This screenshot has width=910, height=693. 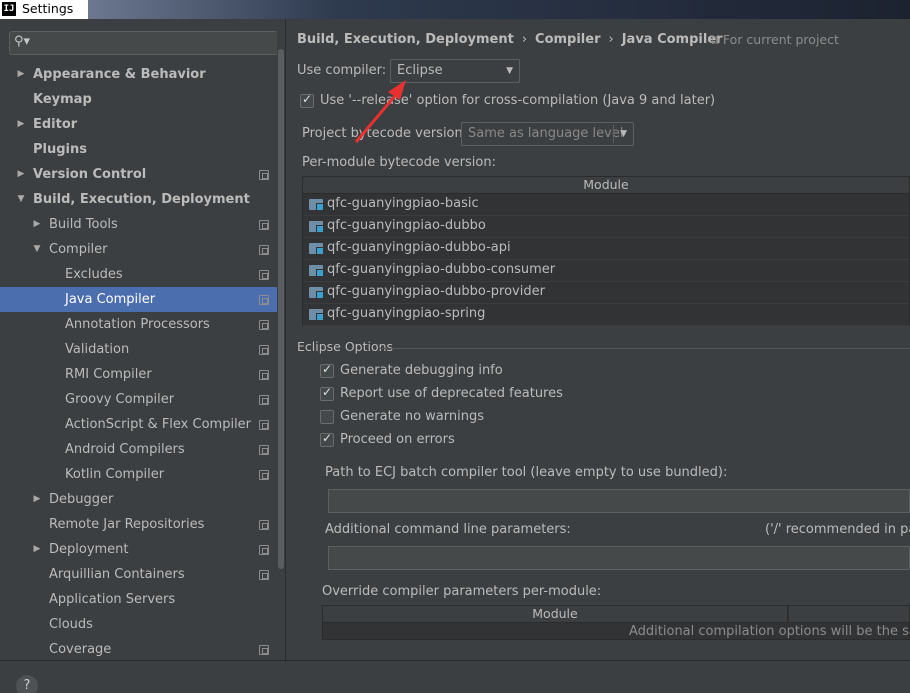 I want to click on annotation-arrow-icon, so click(x=380, y=111).